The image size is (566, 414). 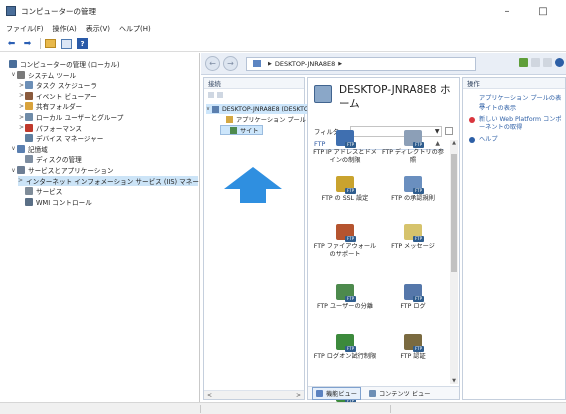 What do you see at coordinates (523, 62) in the screenshot?
I see `refresh-icon` at bounding box center [523, 62].